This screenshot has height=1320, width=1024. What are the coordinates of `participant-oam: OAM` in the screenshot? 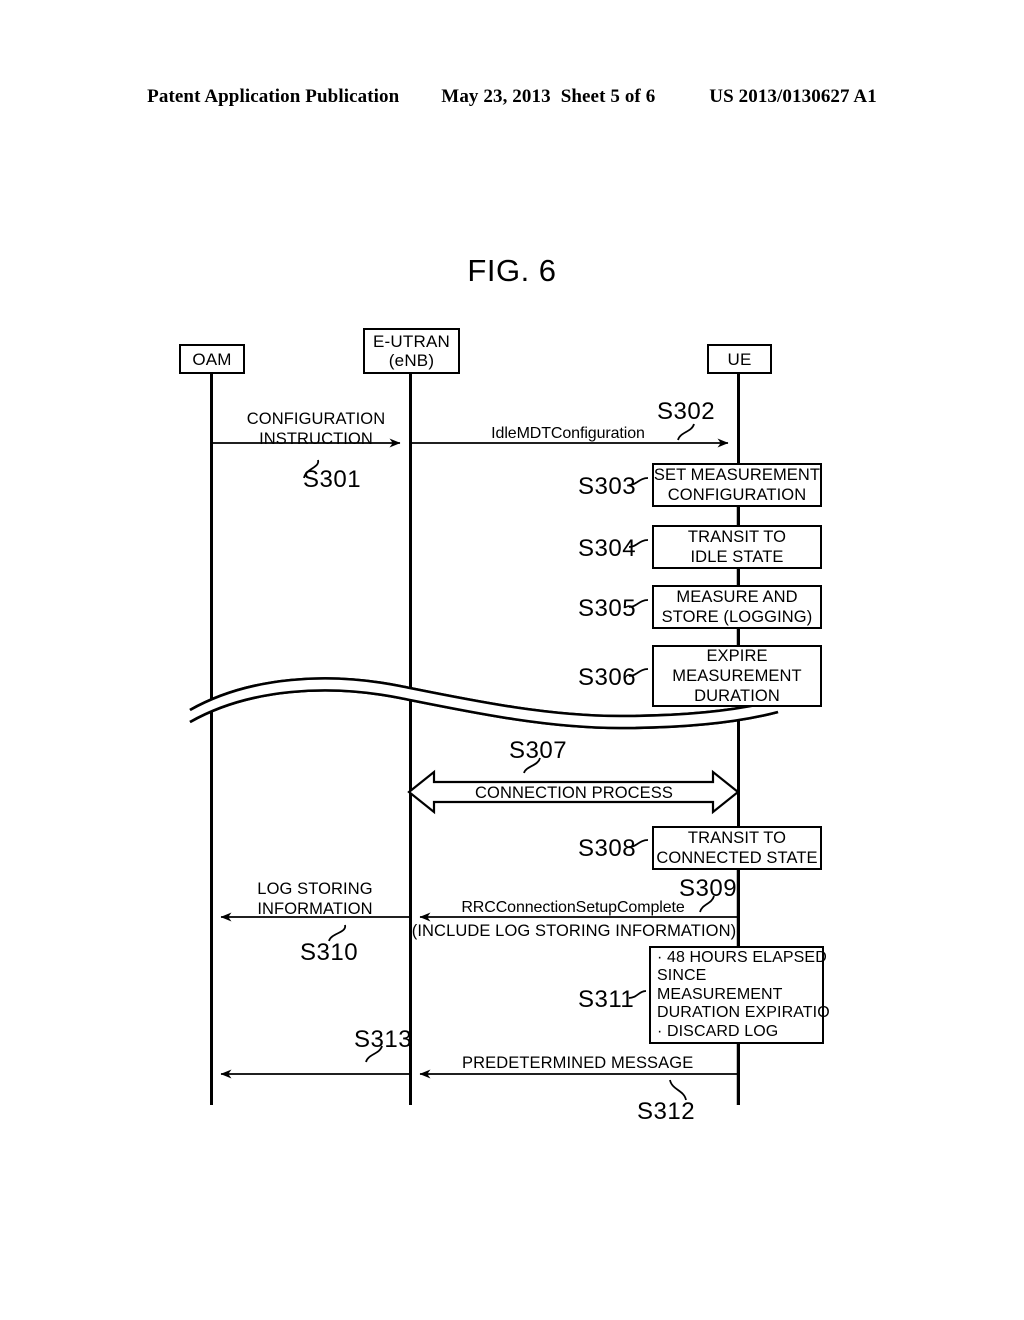 It's located at (212, 359).